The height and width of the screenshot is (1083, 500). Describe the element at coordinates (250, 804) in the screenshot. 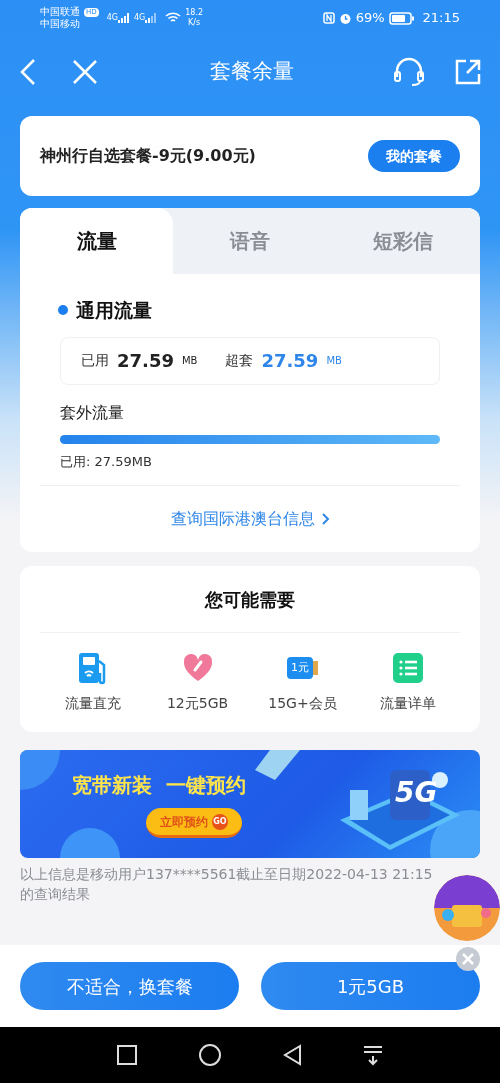

I see `broadband-banner: 宽带新装 一键预约 立即预约 GO 5G` at that location.